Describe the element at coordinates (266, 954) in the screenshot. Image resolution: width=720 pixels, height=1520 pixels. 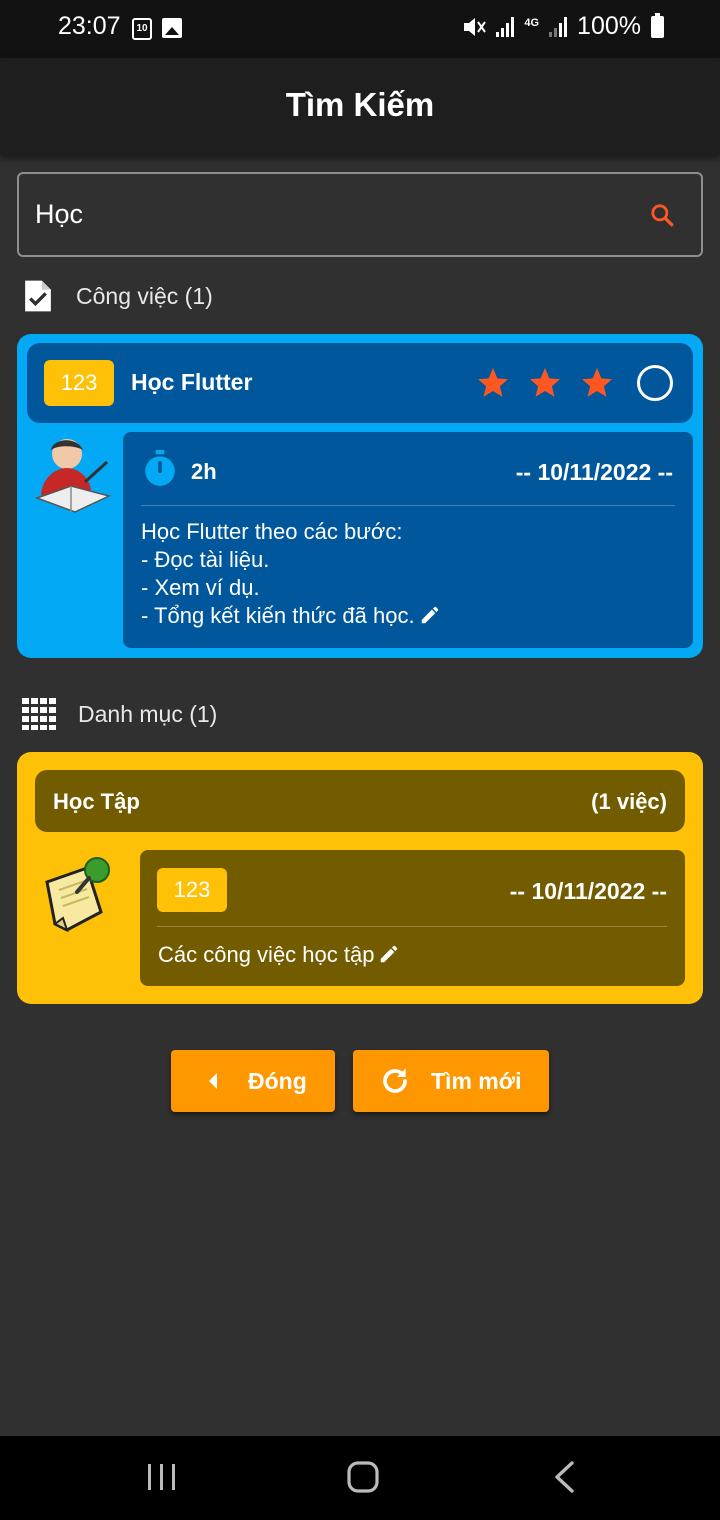
I see `category-description-text: Các công việc học tập` at that location.